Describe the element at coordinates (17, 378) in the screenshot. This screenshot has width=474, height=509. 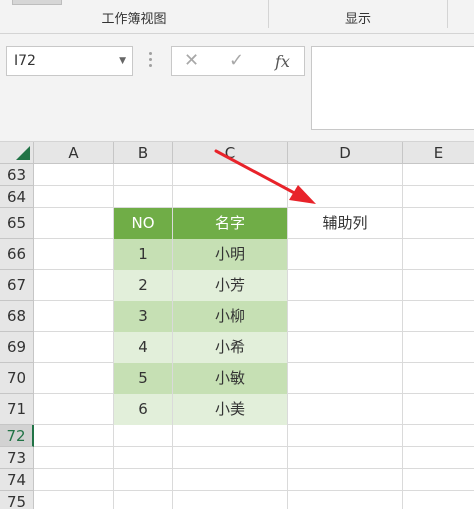
I see `row-header-70: 70` at that location.